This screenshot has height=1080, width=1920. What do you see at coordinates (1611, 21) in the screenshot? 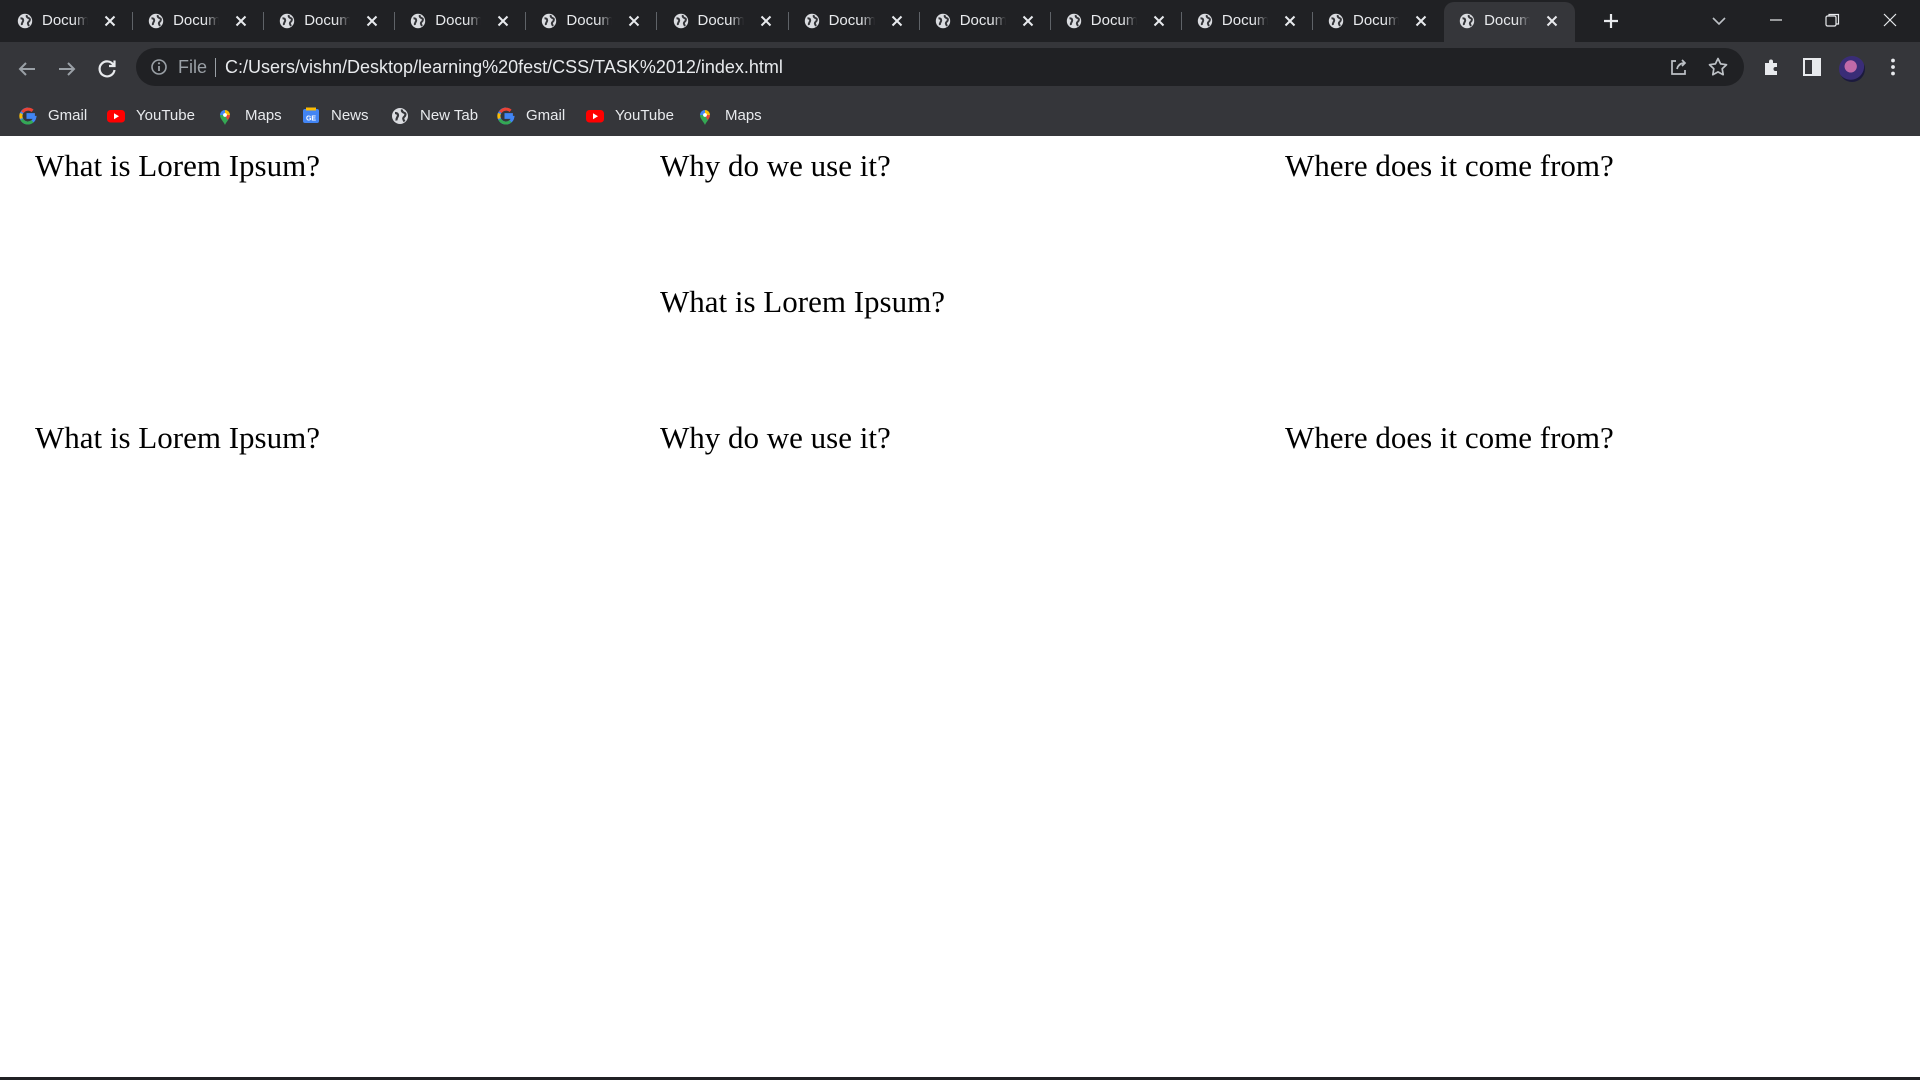
I see `new-tab-plus-icon` at bounding box center [1611, 21].